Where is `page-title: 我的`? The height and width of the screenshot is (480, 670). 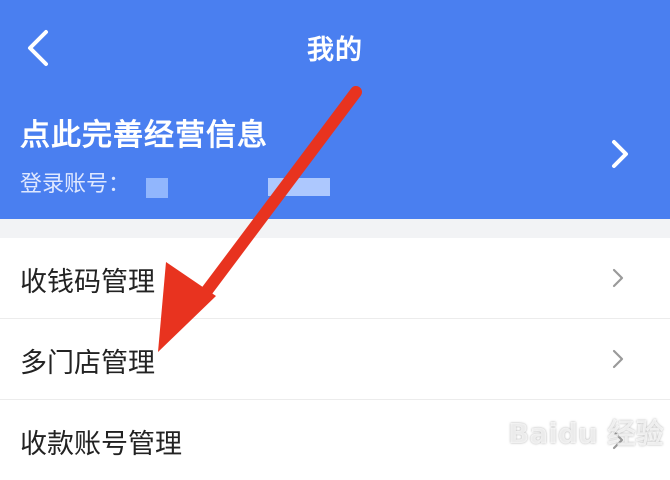 page-title: 我的 is located at coordinates (335, 50).